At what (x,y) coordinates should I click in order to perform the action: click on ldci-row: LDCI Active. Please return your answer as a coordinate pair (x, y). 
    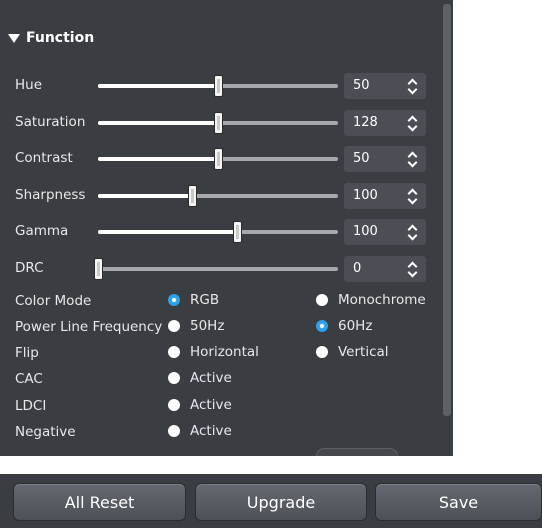
    Looking at the image, I should click on (221, 407).